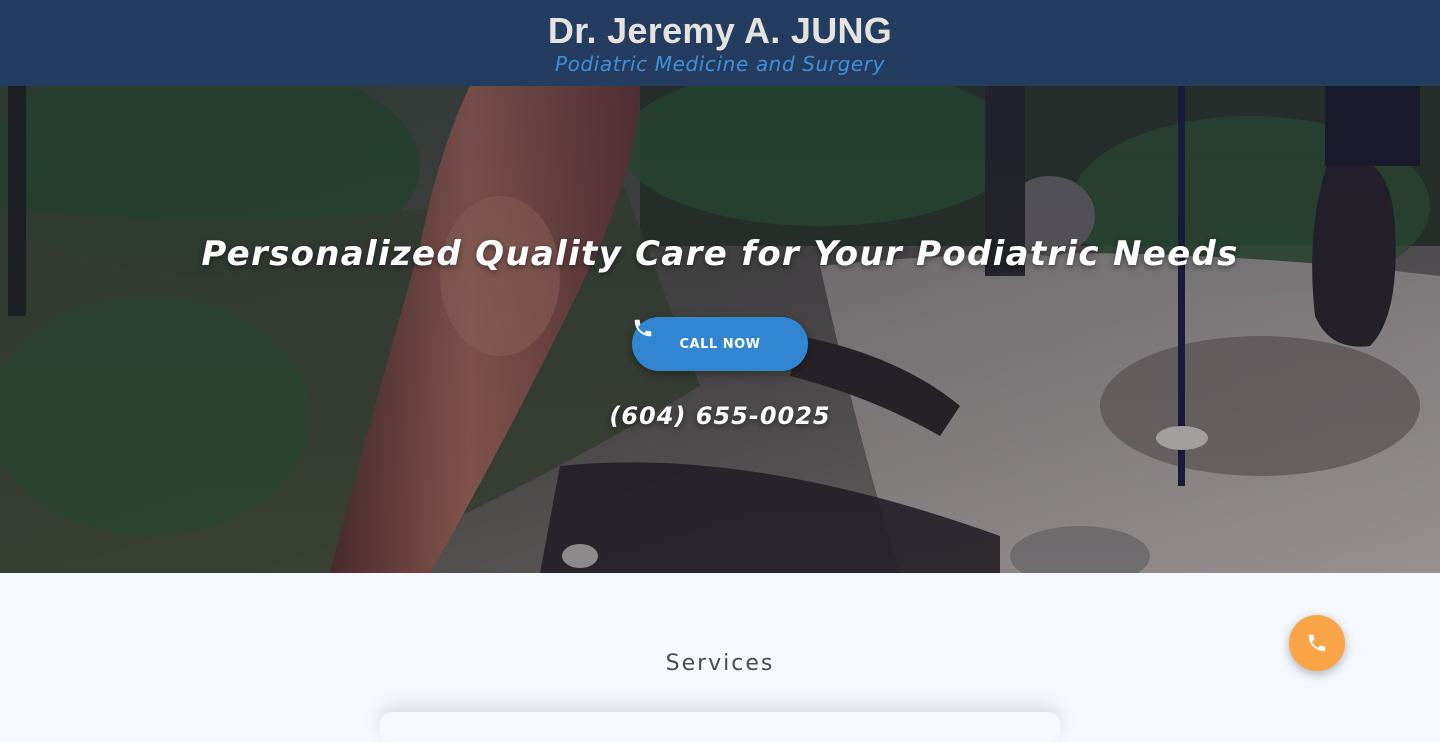 Image resolution: width=1440 pixels, height=742 pixels. What do you see at coordinates (720, 663) in the screenshot?
I see `services-heading: Services` at bounding box center [720, 663].